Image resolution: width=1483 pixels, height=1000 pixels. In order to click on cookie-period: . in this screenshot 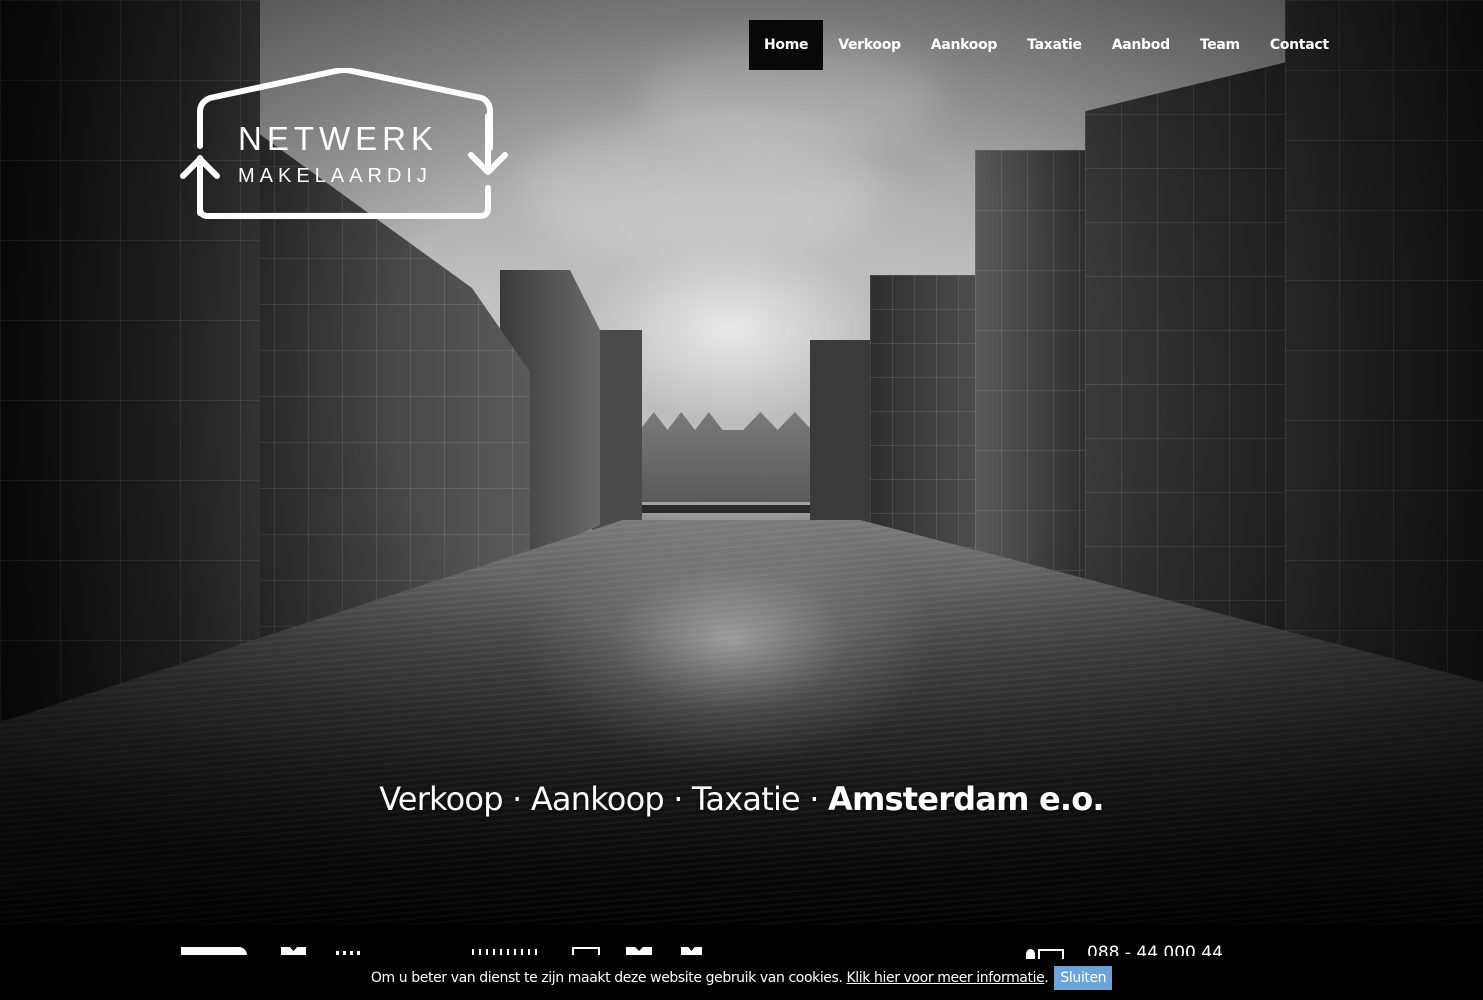, I will do `click(1046, 978)`.